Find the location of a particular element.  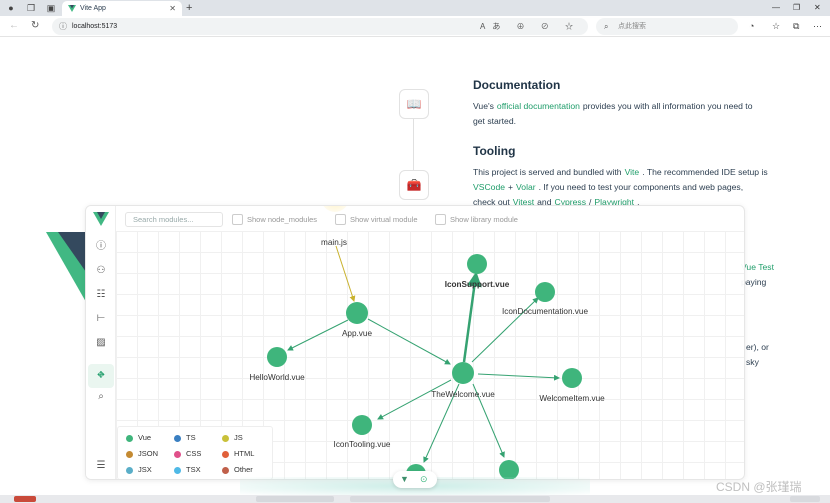

vue-dock-icon: ▼ is located at coordinates (404, 479).